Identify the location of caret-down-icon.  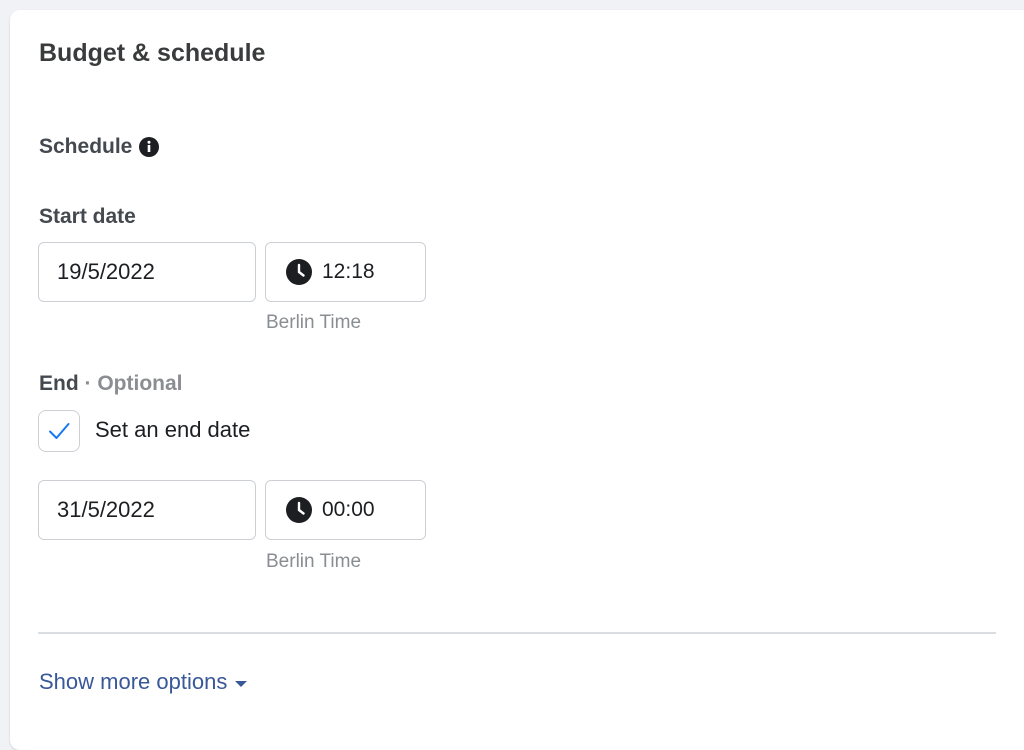
(241, 684).